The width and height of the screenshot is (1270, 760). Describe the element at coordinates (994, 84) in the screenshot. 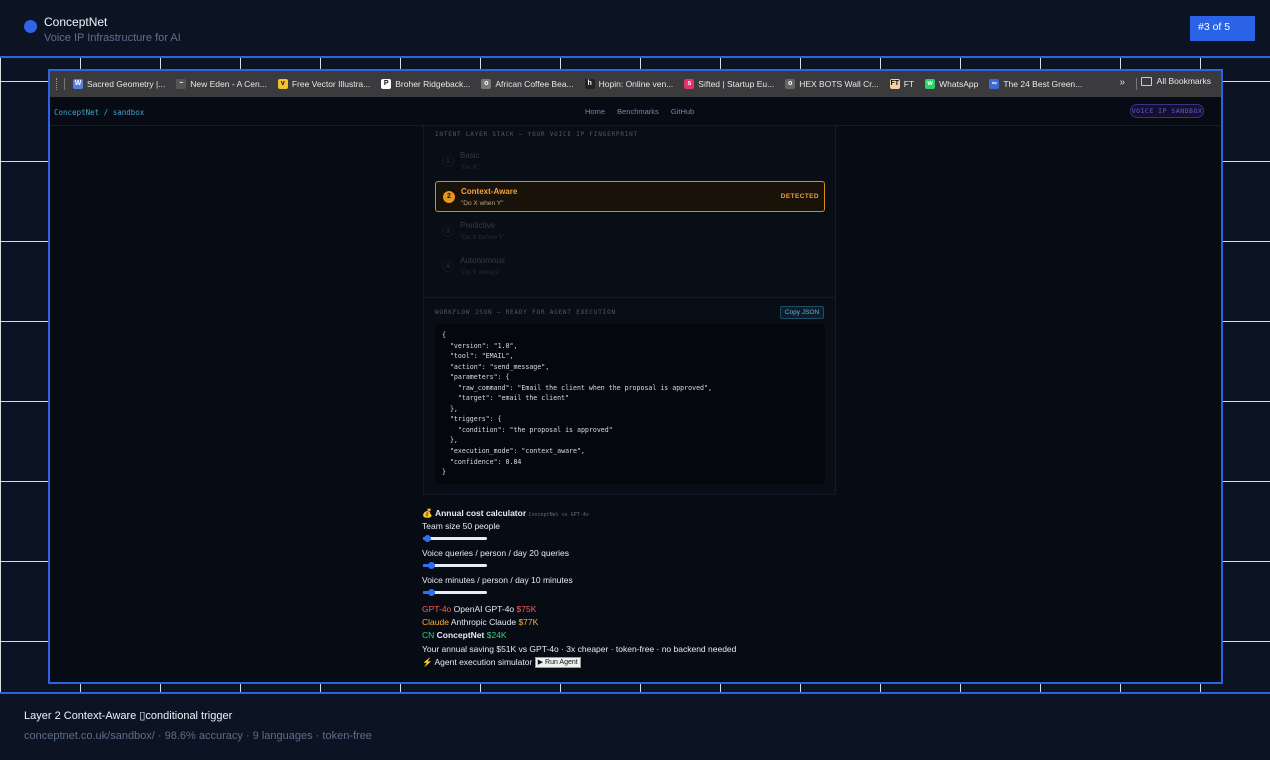

I see `link-icon: ∞` at that location.